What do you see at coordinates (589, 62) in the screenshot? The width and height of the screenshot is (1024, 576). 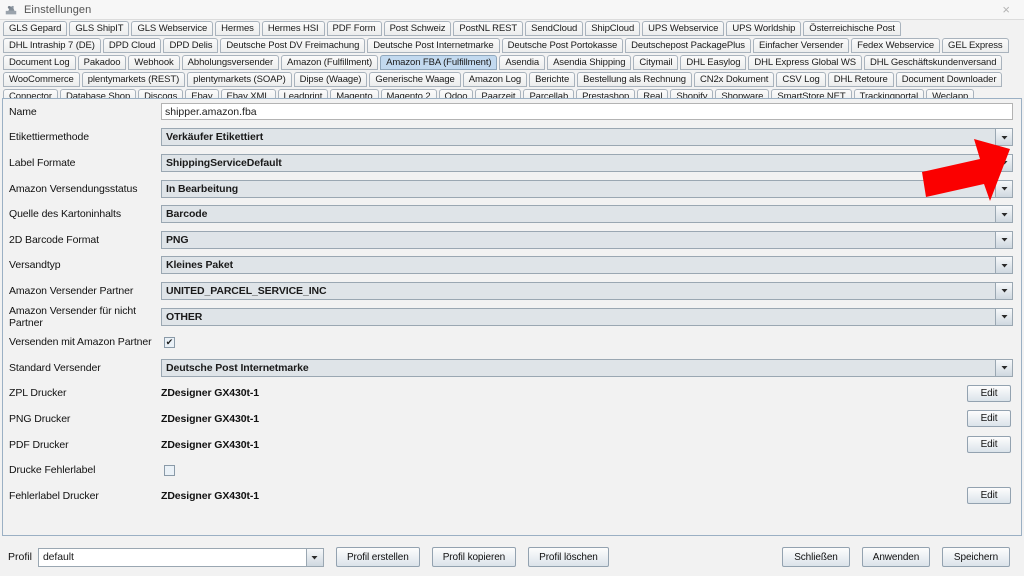 I see `tab-asendia-shipping: Asendia Shipping` at bounding box center [589, 62].